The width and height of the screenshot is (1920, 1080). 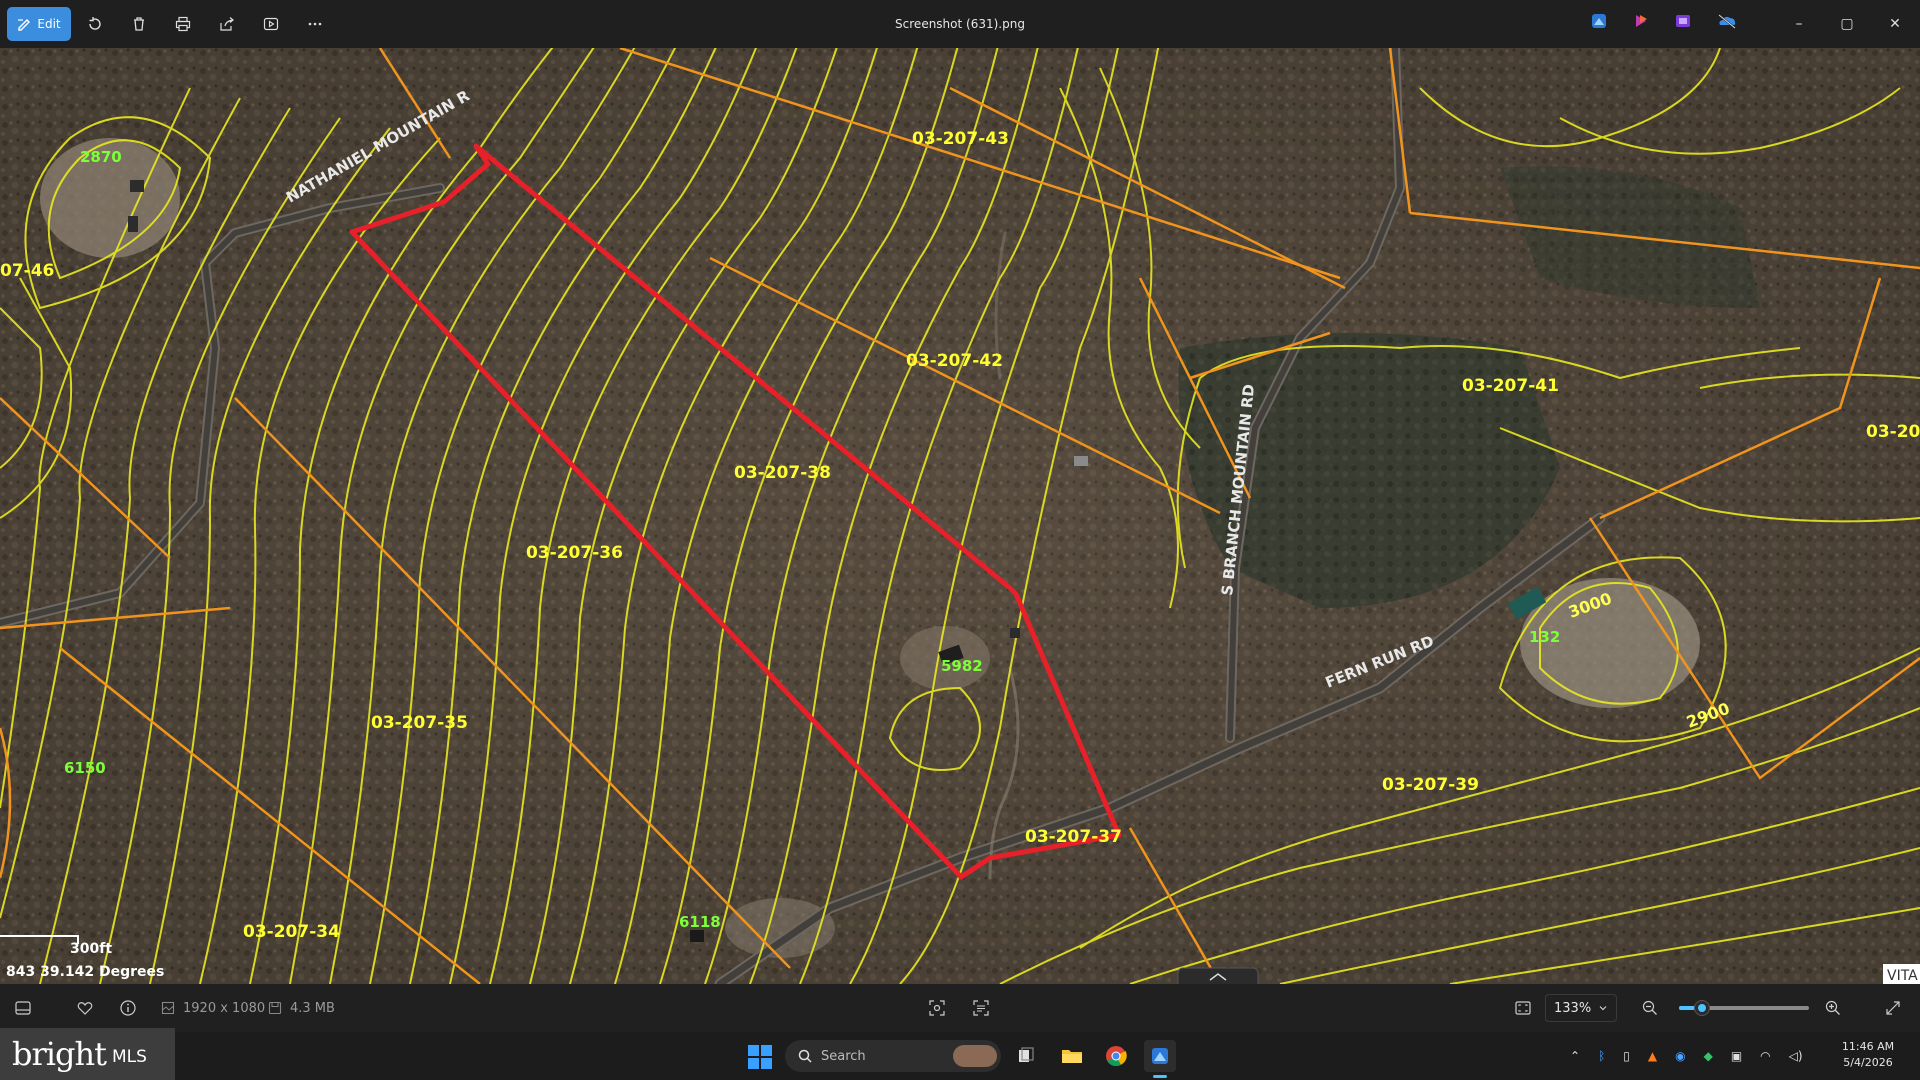 What do you see at coordinates (1708, 1056) in the screenshot?
I see `shield-icon: ◆` at bounding box center [1708, 1056].